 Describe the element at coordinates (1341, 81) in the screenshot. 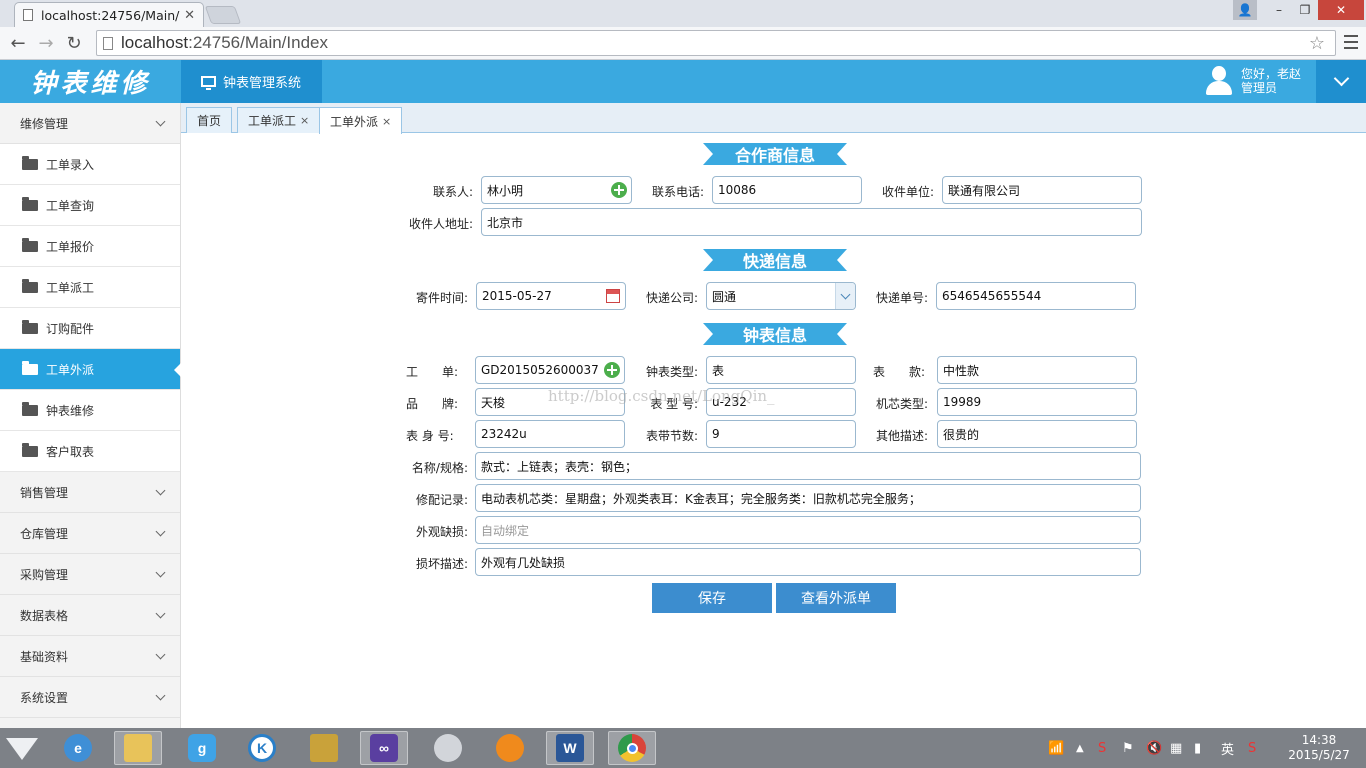

I see `header-dropdown-button` at that location.